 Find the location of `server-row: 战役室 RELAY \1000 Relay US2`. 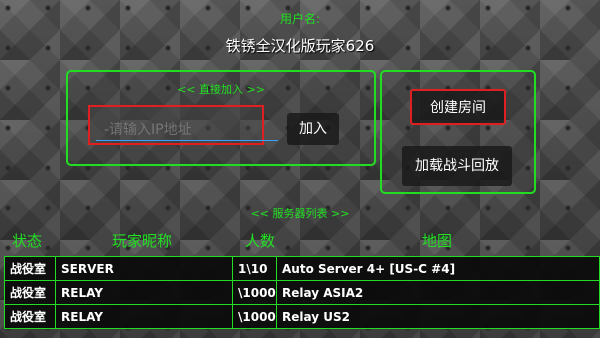

server-row: 战役室 RELAY \1000 Relay US2 is located at coordinates (302, 316).